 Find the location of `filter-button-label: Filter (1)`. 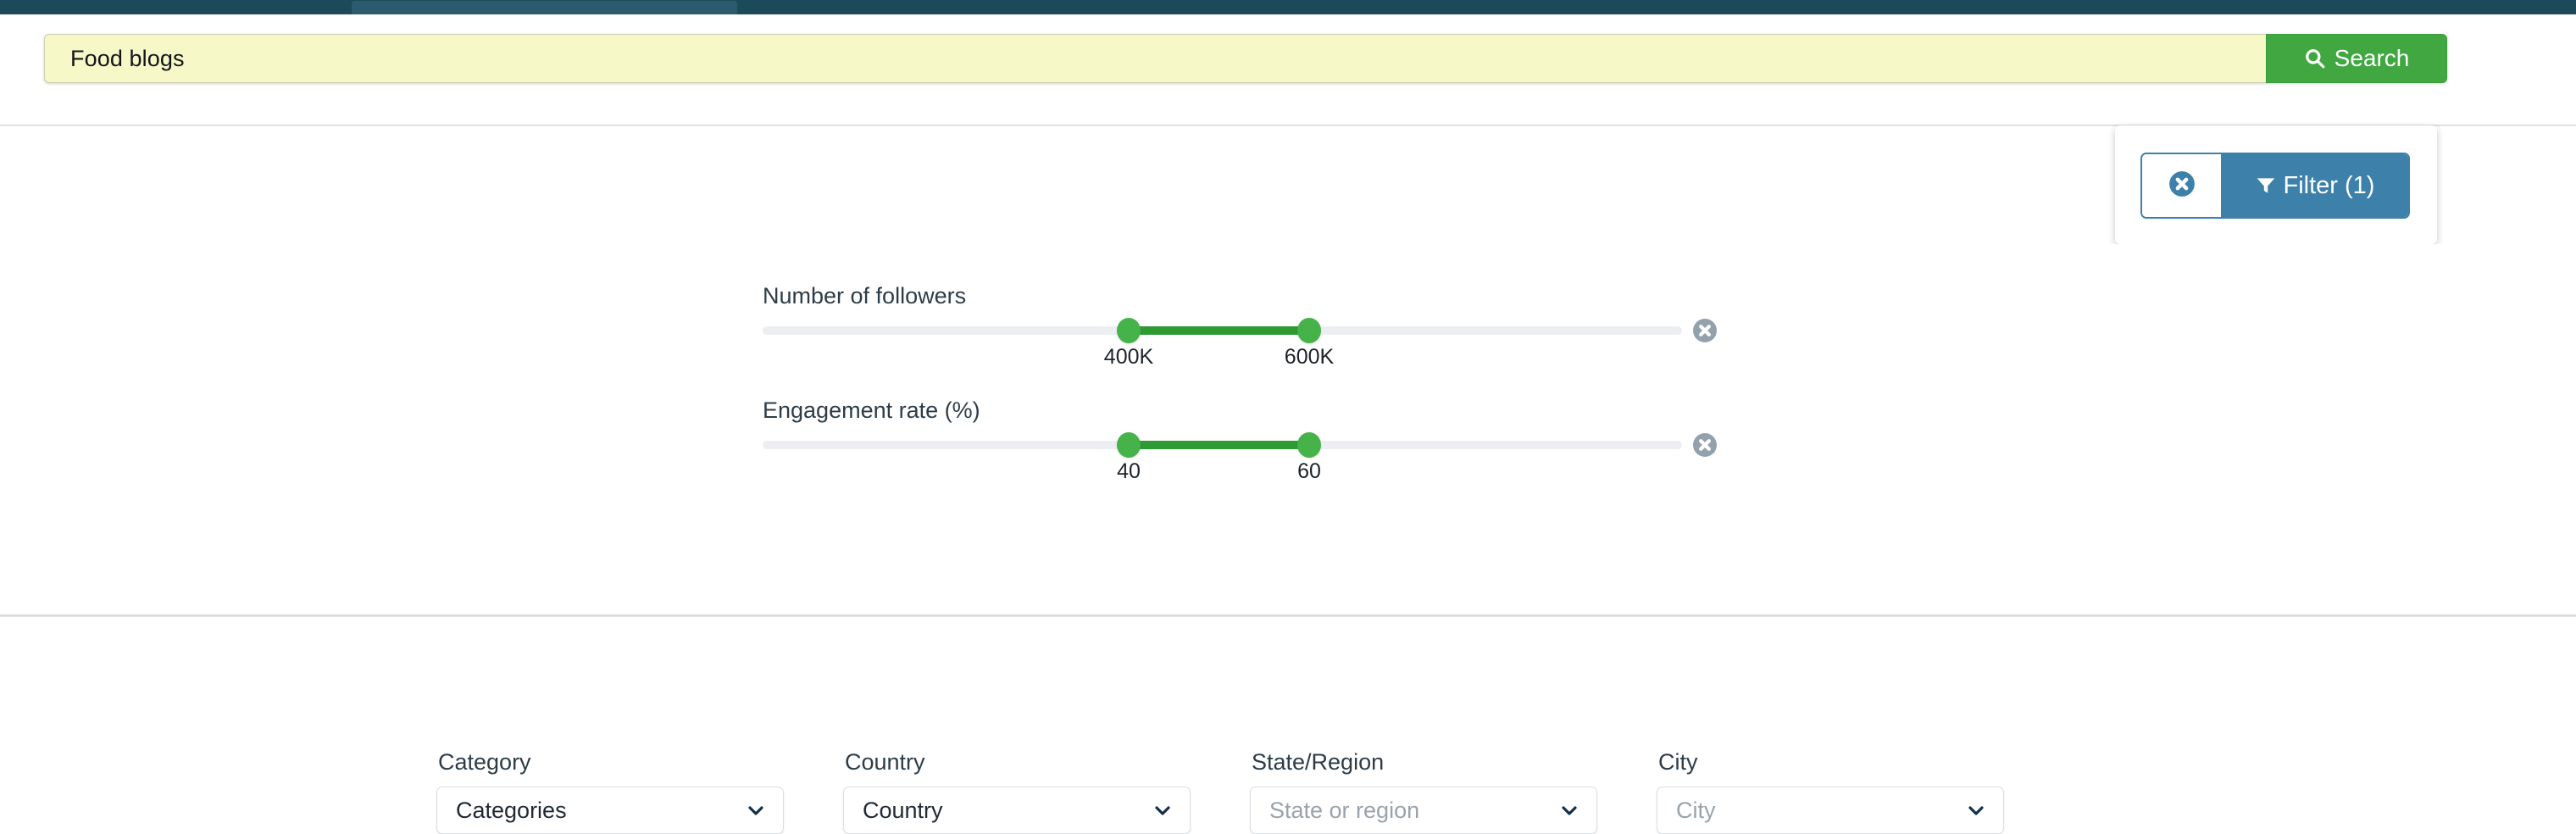

filter-button-label: Filter (1) is located at coordinates (2329, 185).